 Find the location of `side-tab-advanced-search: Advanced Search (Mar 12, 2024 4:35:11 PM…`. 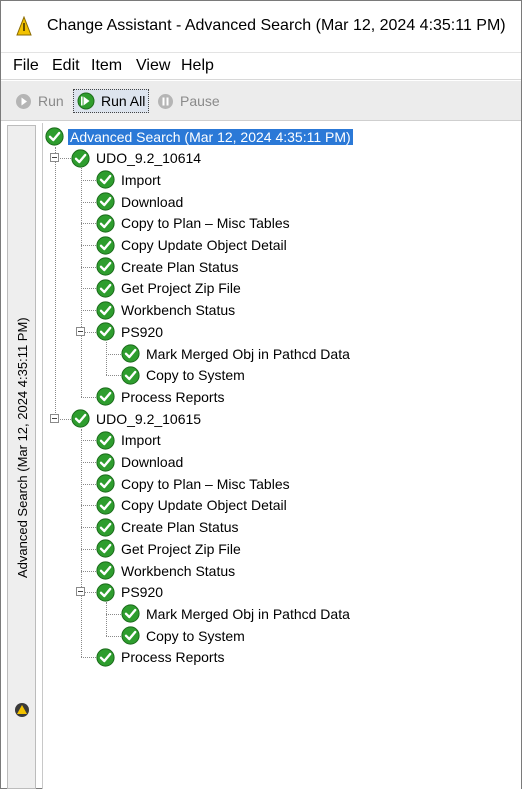

side-tab-advanced-search: Advanced Search (Mar 12, 2024 4:35:11 PM… is located at coordinates (22, 447).